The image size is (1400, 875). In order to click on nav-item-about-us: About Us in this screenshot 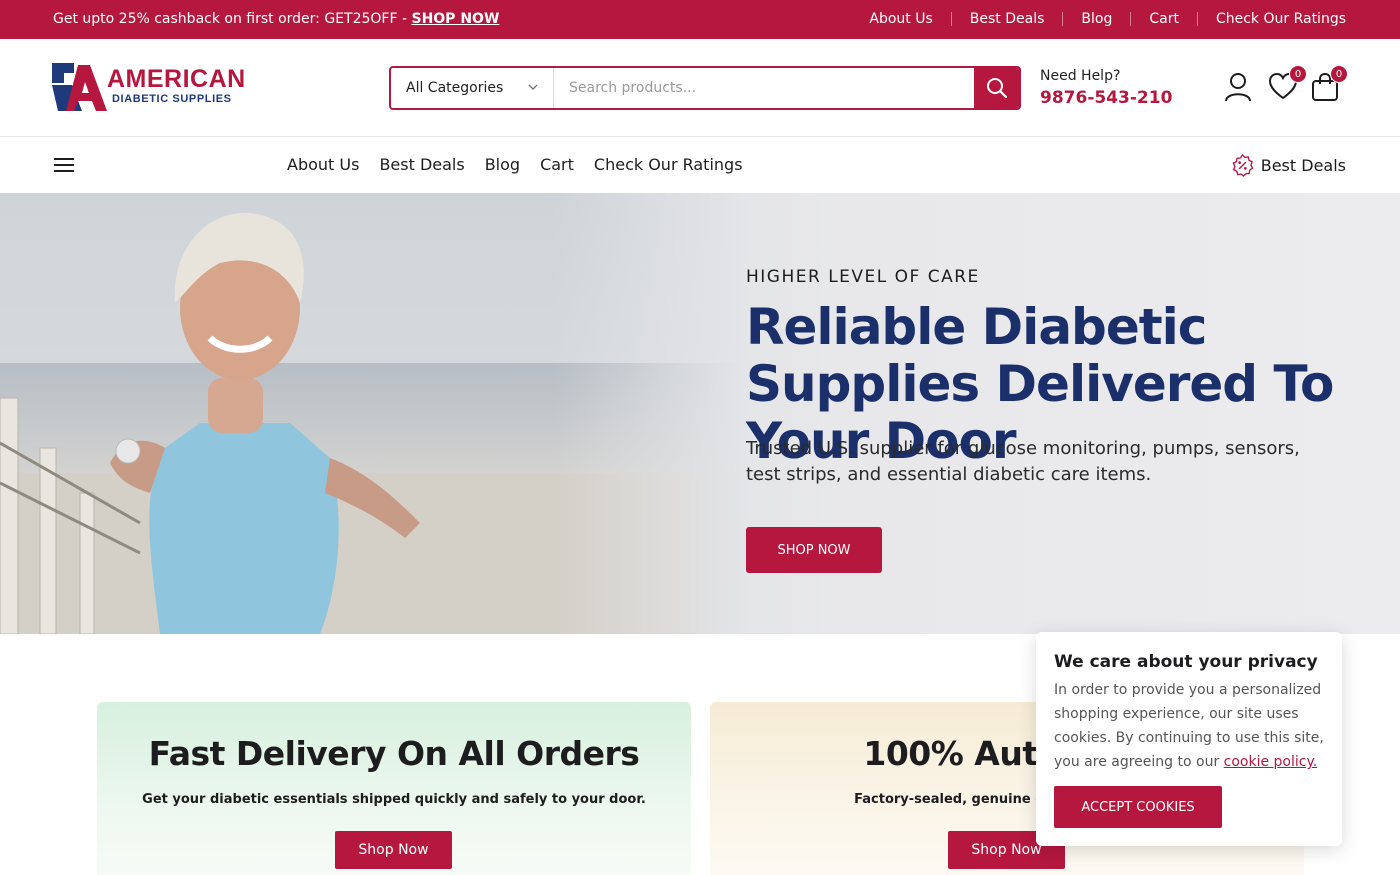, I will do `click(323, 164)`.